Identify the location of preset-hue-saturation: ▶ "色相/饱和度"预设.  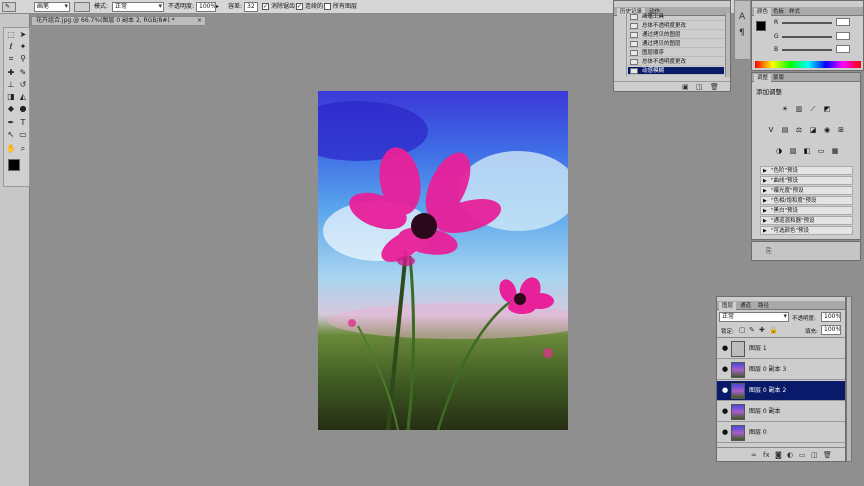
(806, 200).